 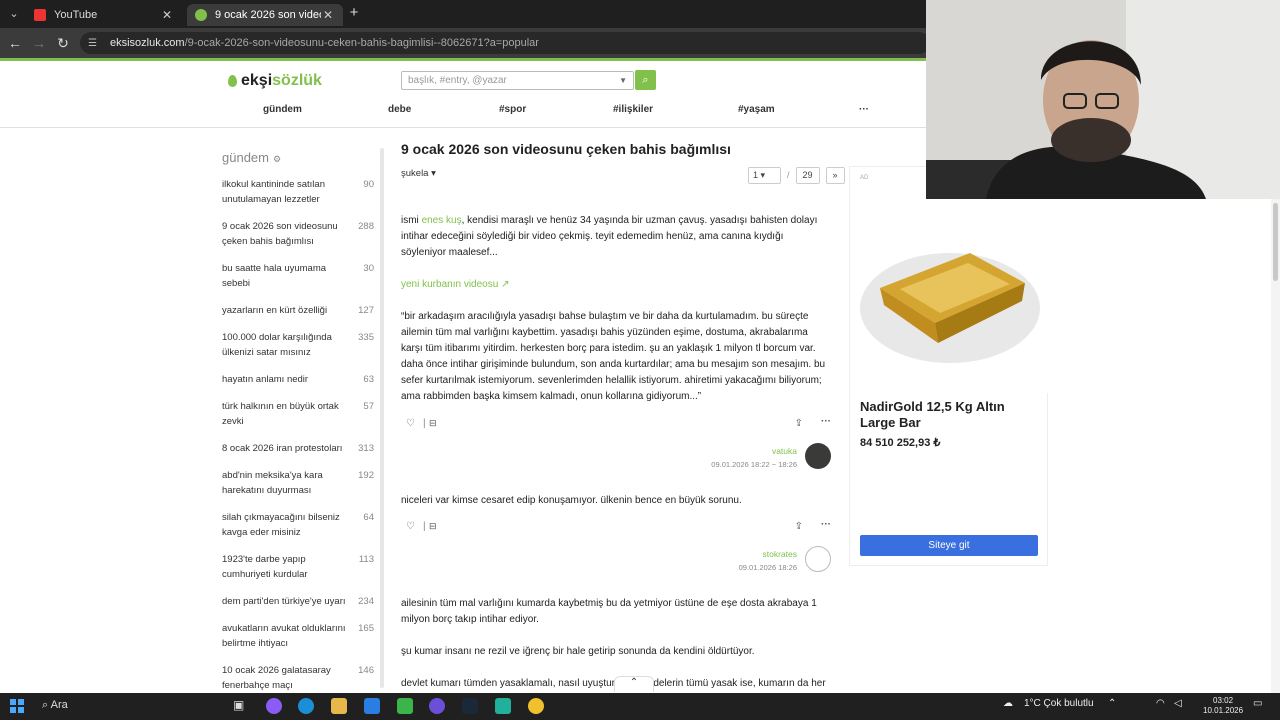 I want to click on video-link: yeni kurbanın videosu, so click(x=449, y=284).